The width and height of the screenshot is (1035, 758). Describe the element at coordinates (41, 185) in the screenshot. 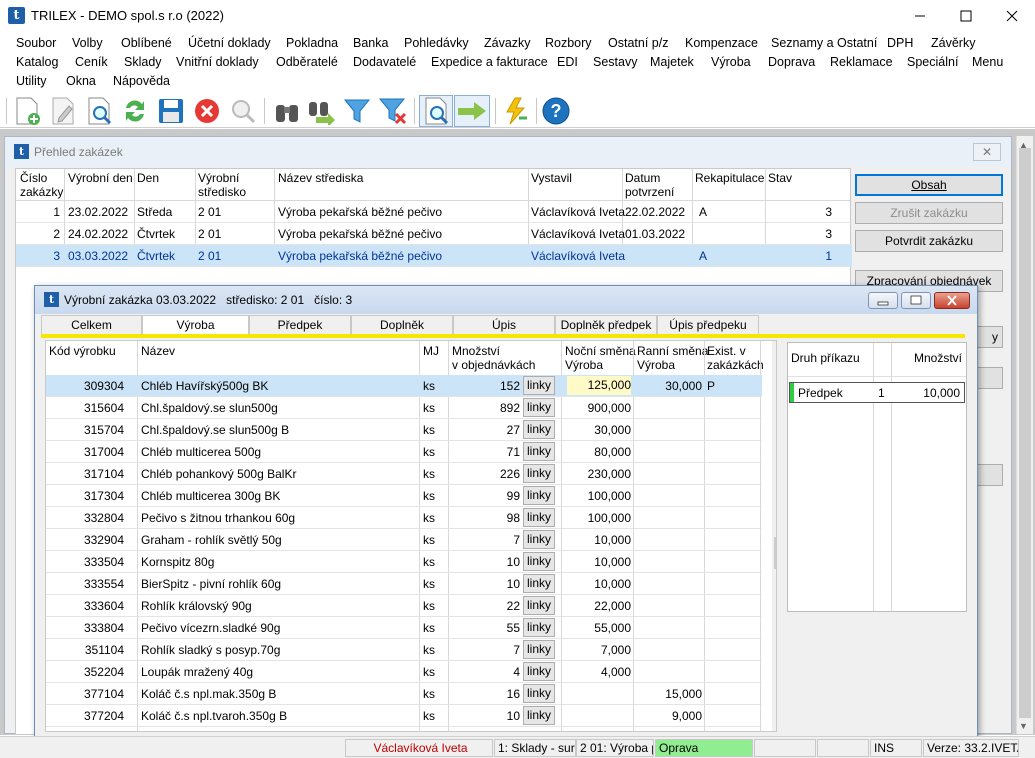

I see `col-header-number: Číslo zakázky` at that location.